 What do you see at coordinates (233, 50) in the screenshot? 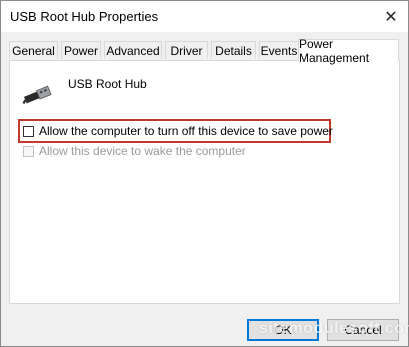
I see `tab-details: Details` at bounding box center [233, 50].